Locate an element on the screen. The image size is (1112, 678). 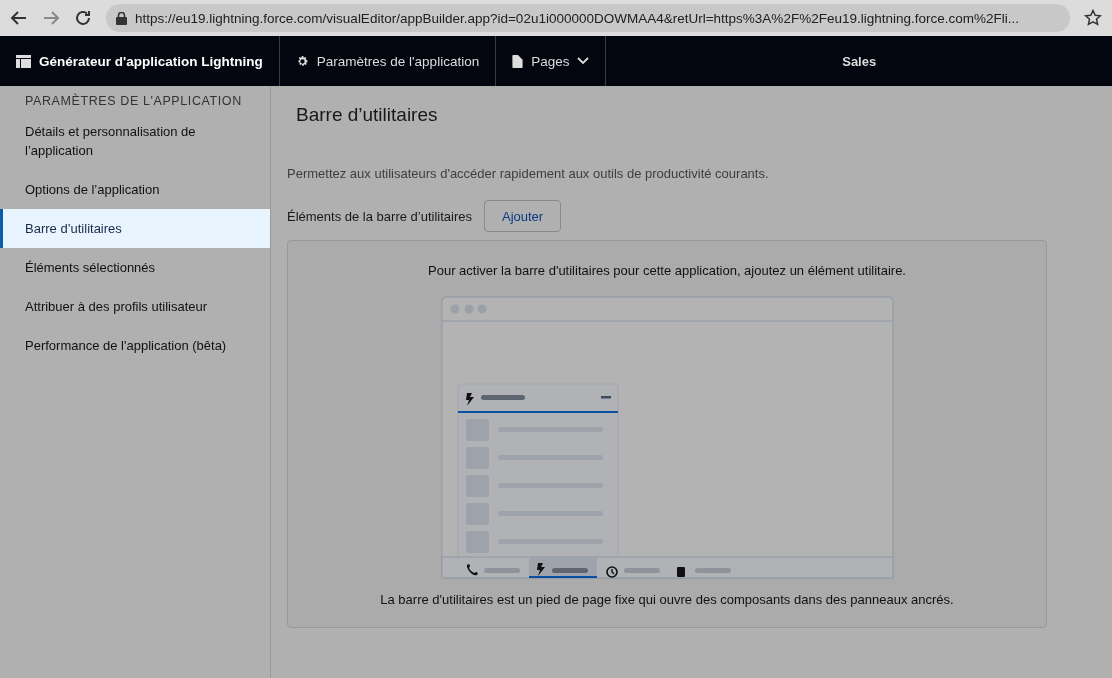
back-arrow-icon is located at coordinates (19, 18).